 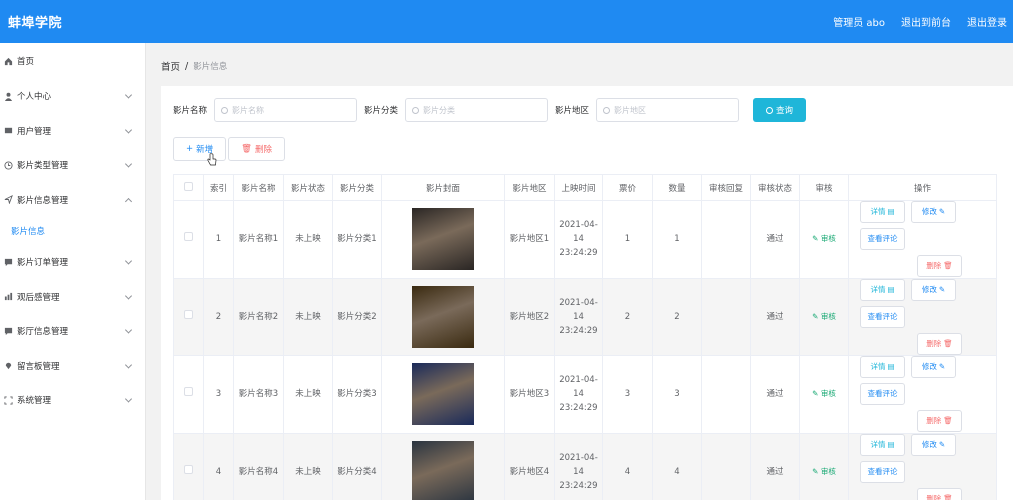 What do you see at coordinates (72, 297) in the screenshot?
I see `sidebar-item-reviews: 观后感管理` at bounding box center [72, 297].